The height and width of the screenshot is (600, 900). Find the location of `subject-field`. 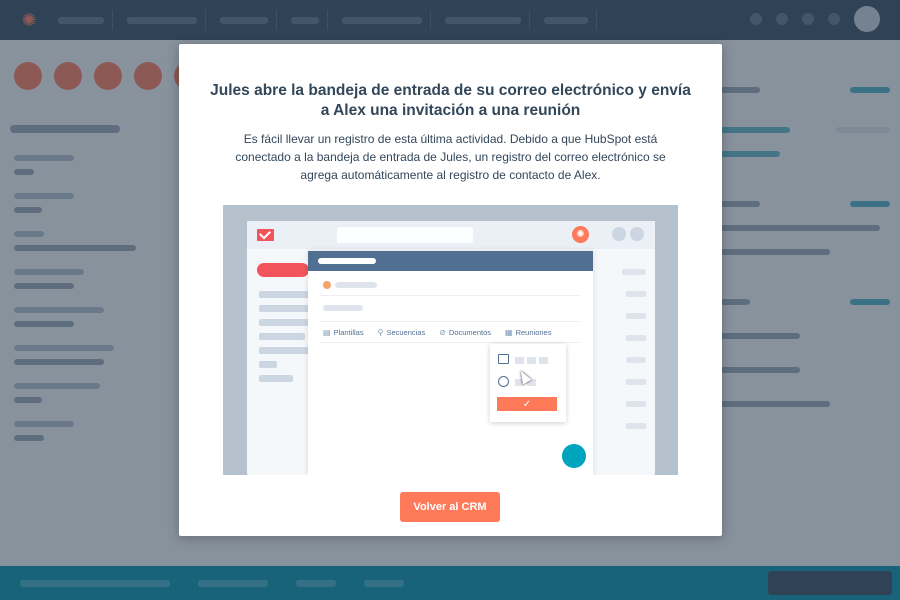

subject-field is located at coordinates (343, 308).